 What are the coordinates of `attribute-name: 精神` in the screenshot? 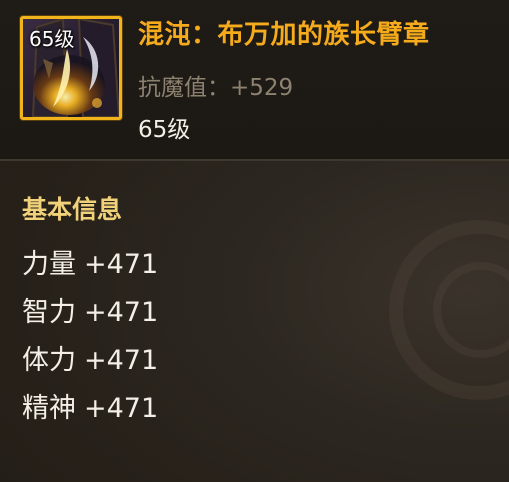 It's located at (49, 408).